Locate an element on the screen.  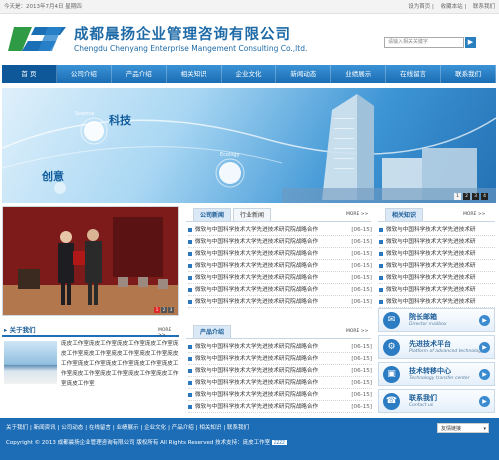
footer-link: 关于我们 is located at coordinates (17, 428).